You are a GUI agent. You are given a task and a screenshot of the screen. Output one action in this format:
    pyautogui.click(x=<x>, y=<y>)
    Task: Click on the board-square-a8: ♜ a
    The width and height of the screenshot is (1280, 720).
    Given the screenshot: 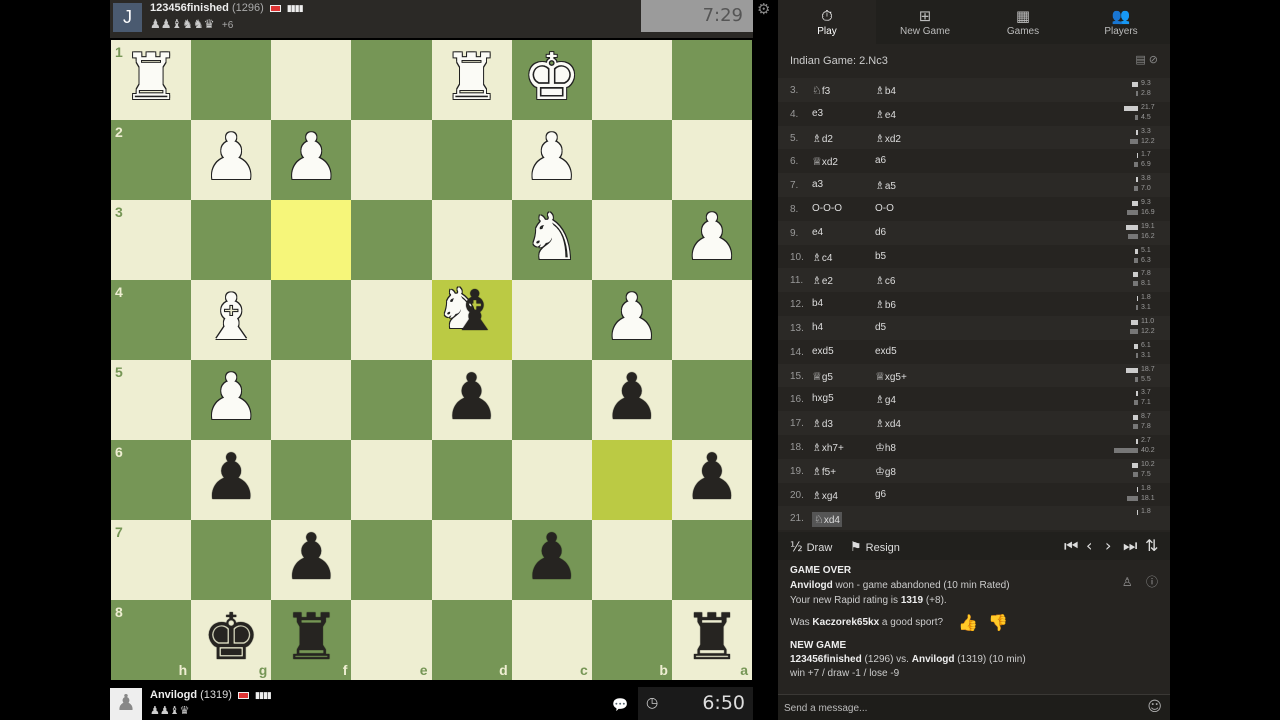 What is the action you would take?
    pyautogui.click(x=711, y=640)
    